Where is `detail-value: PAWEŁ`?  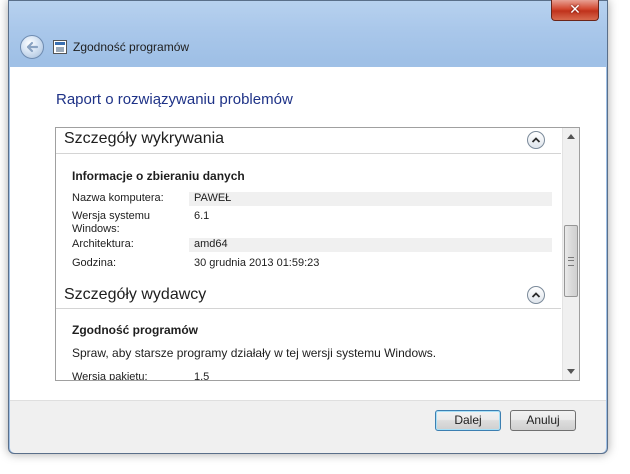
detail-value: PAWEŁ is located at coordinates (213, 198).